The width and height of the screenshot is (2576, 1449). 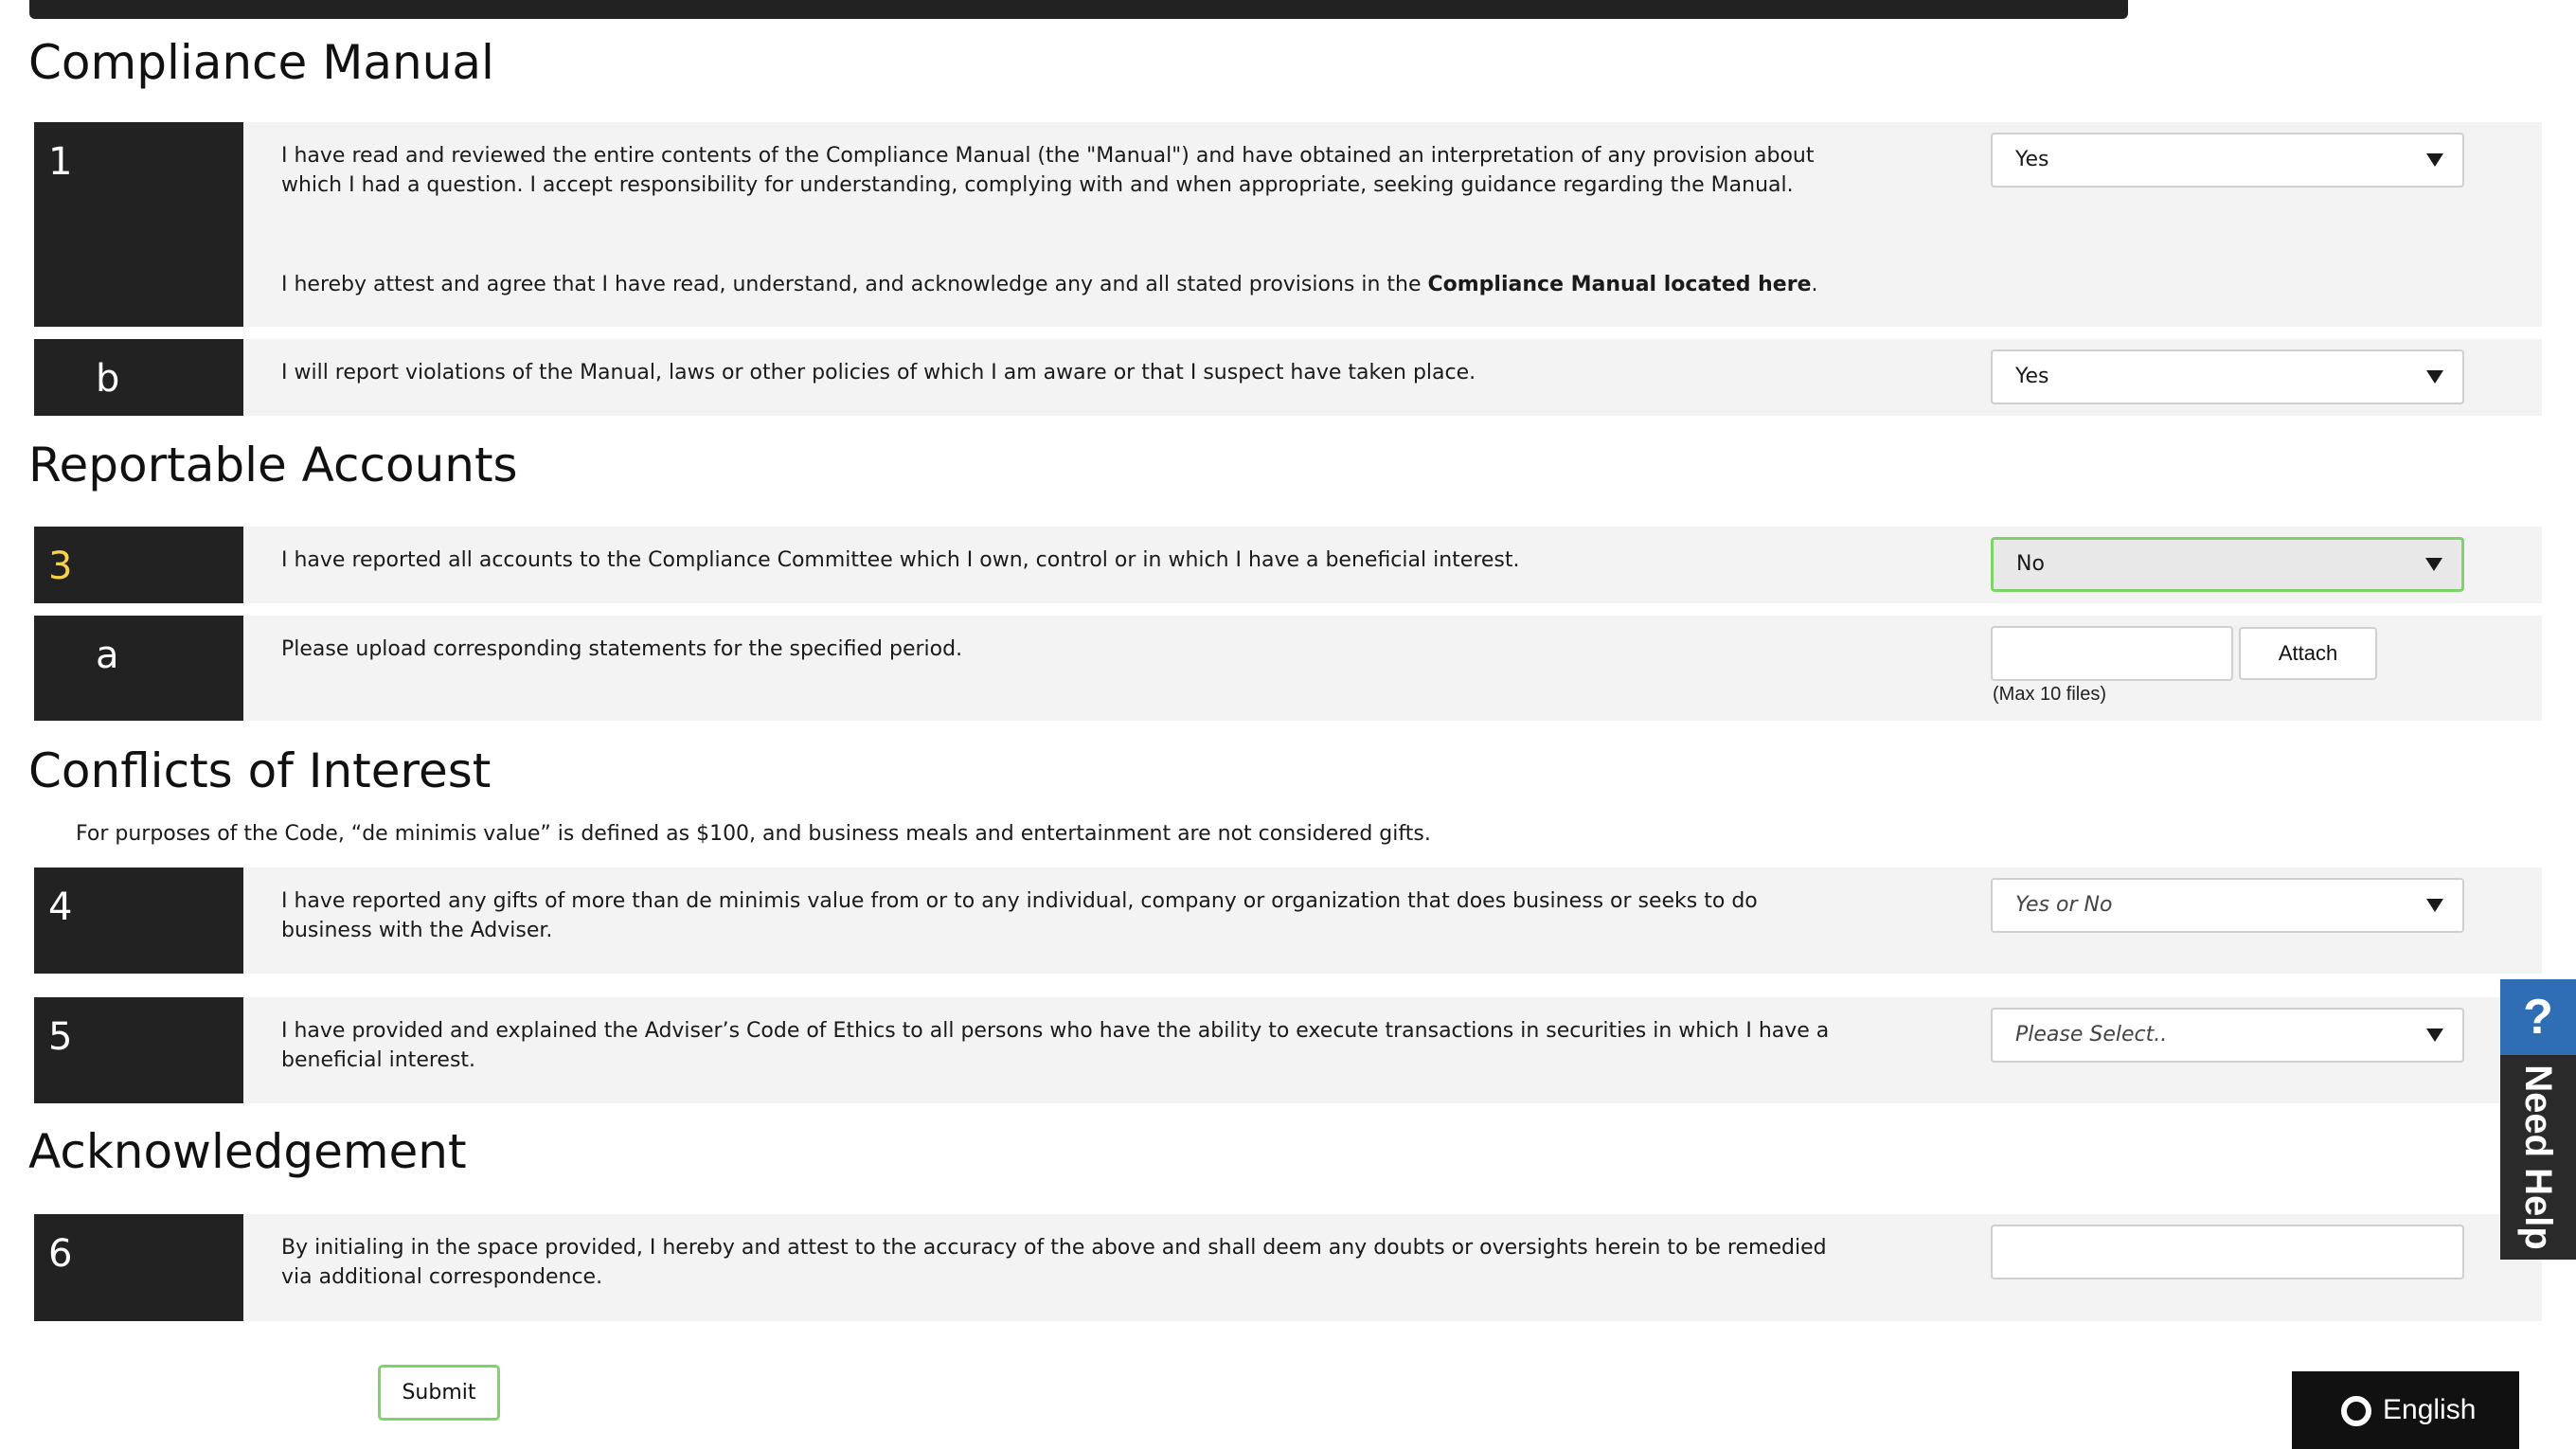 What do you see at coordinates (247, 1151) in the screenshot?
I see `section-title-acknowledgement: Acknowledgement` at bounding box center [247, 1151].